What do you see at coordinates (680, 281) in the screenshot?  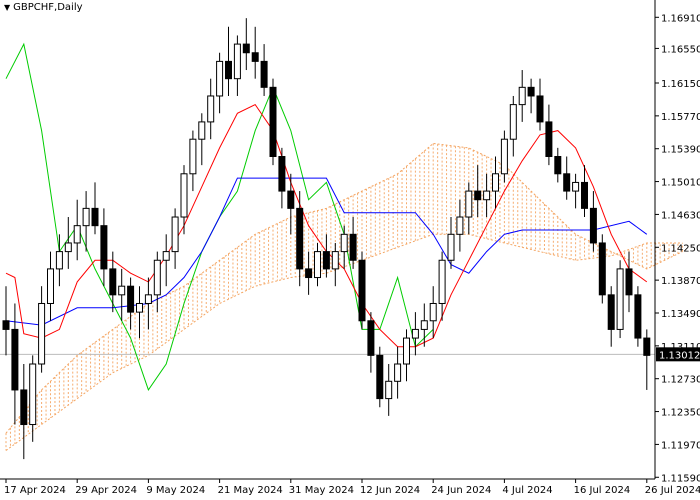 I see `price-tick-label: 1.13870` at bounding box center [680, 281].